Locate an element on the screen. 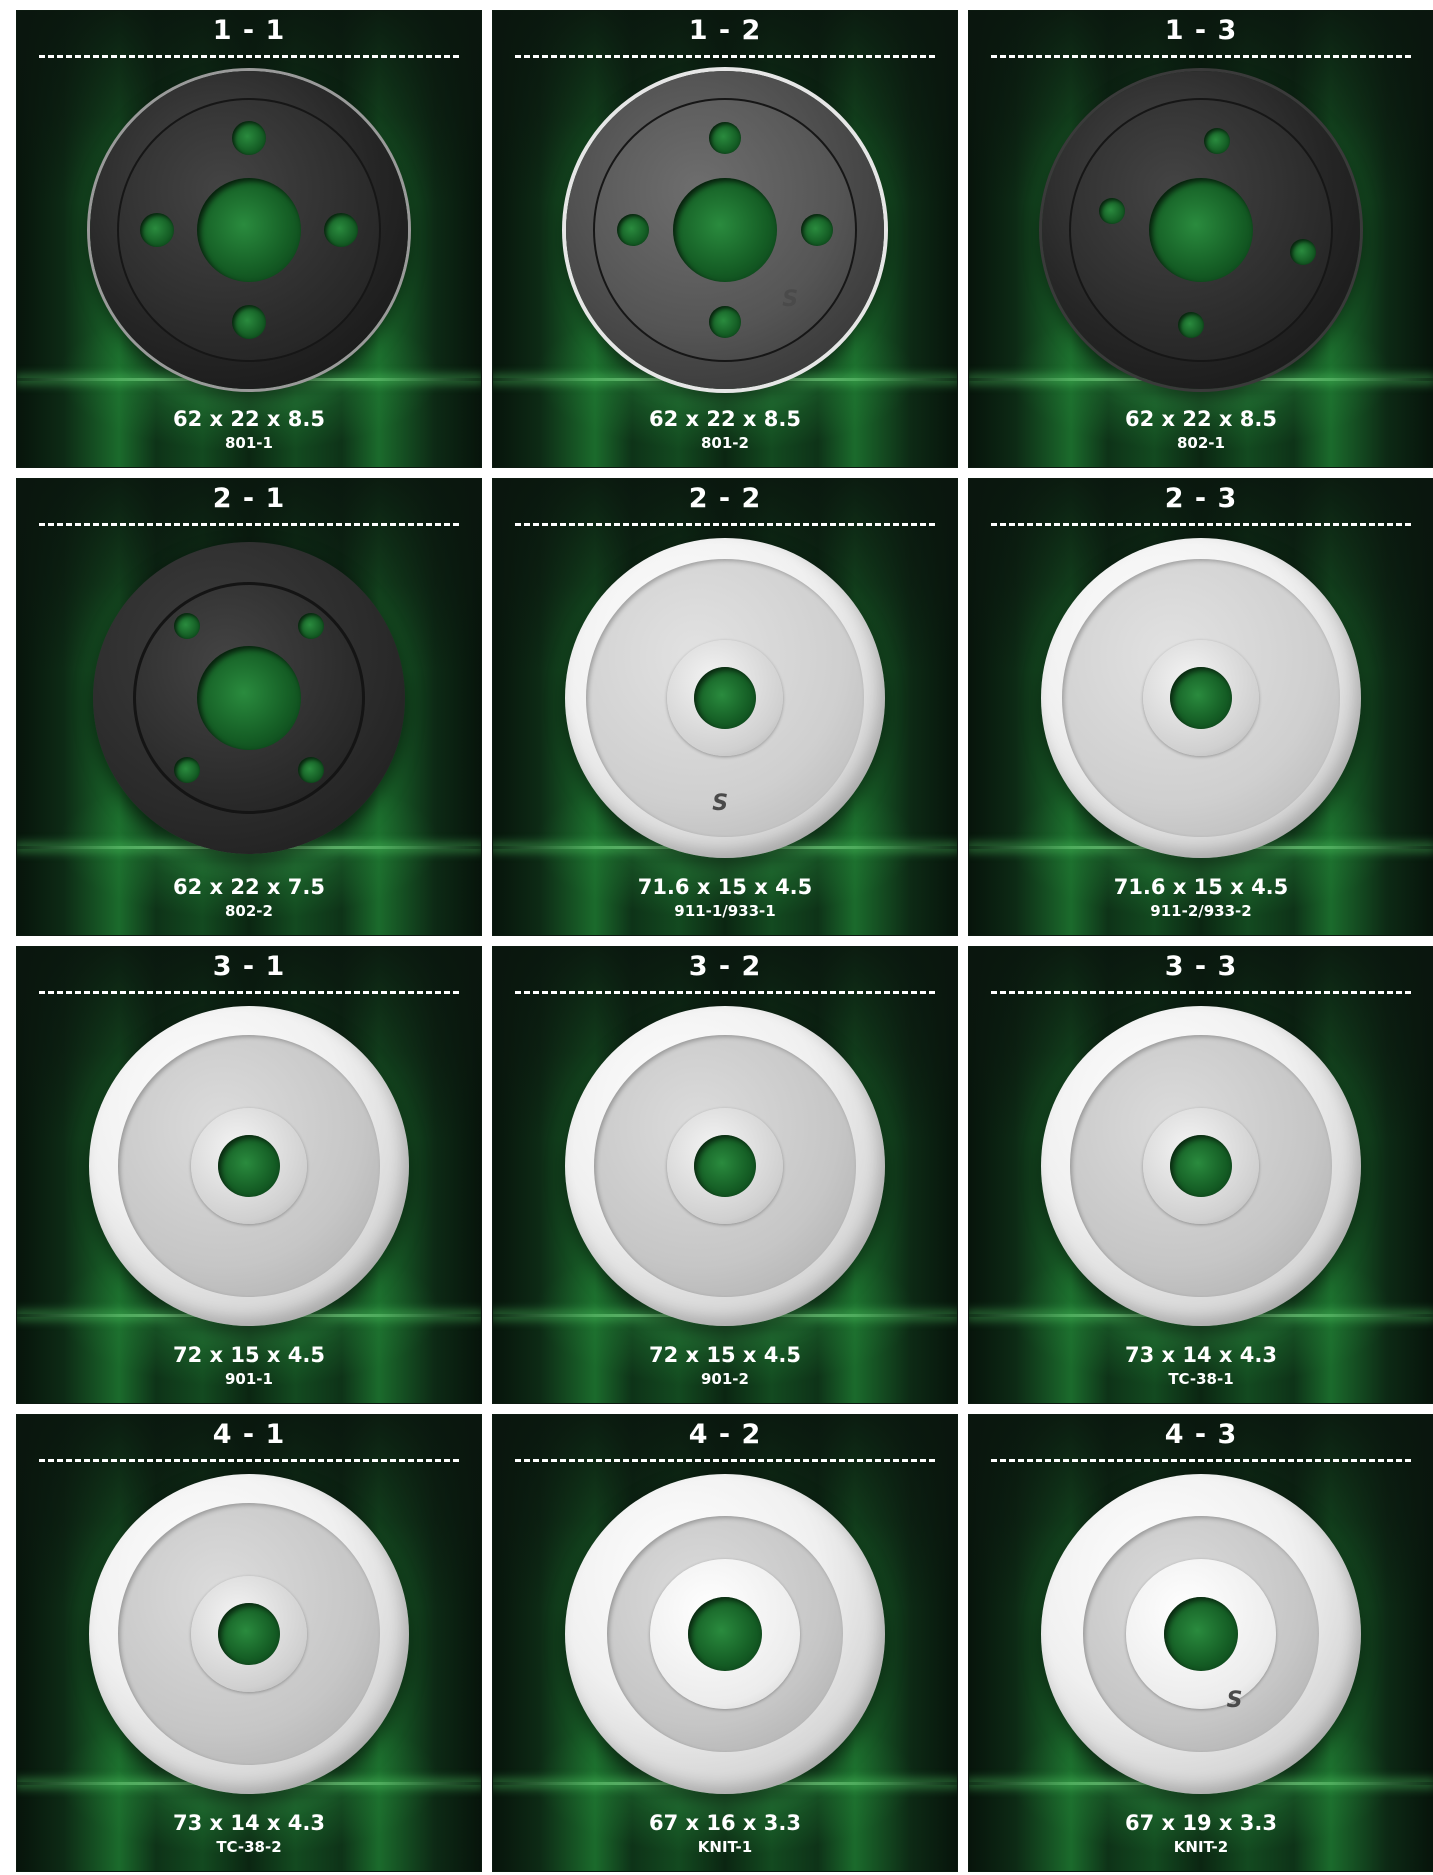 This screenshot has width=1433, height=1875. part-code: 901-1 is located at coordinates (249, 1379).